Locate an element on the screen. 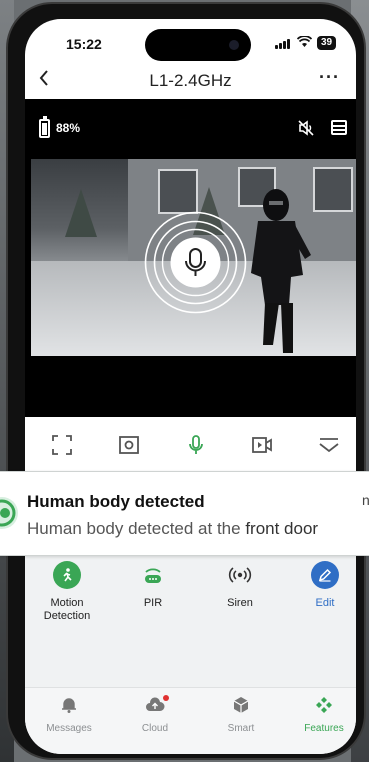  list-icon is located at coordinates (339, 127).